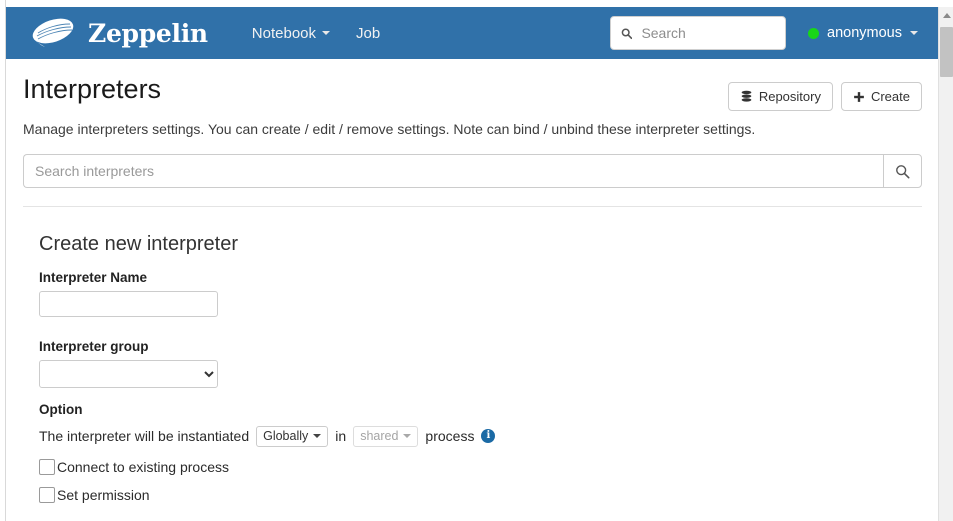  What do you see at coordinates (144, 436) in the screenshot?
I see `instantiation-text-1: The interpreter will be instantiated` at bounding box center [144, 436].